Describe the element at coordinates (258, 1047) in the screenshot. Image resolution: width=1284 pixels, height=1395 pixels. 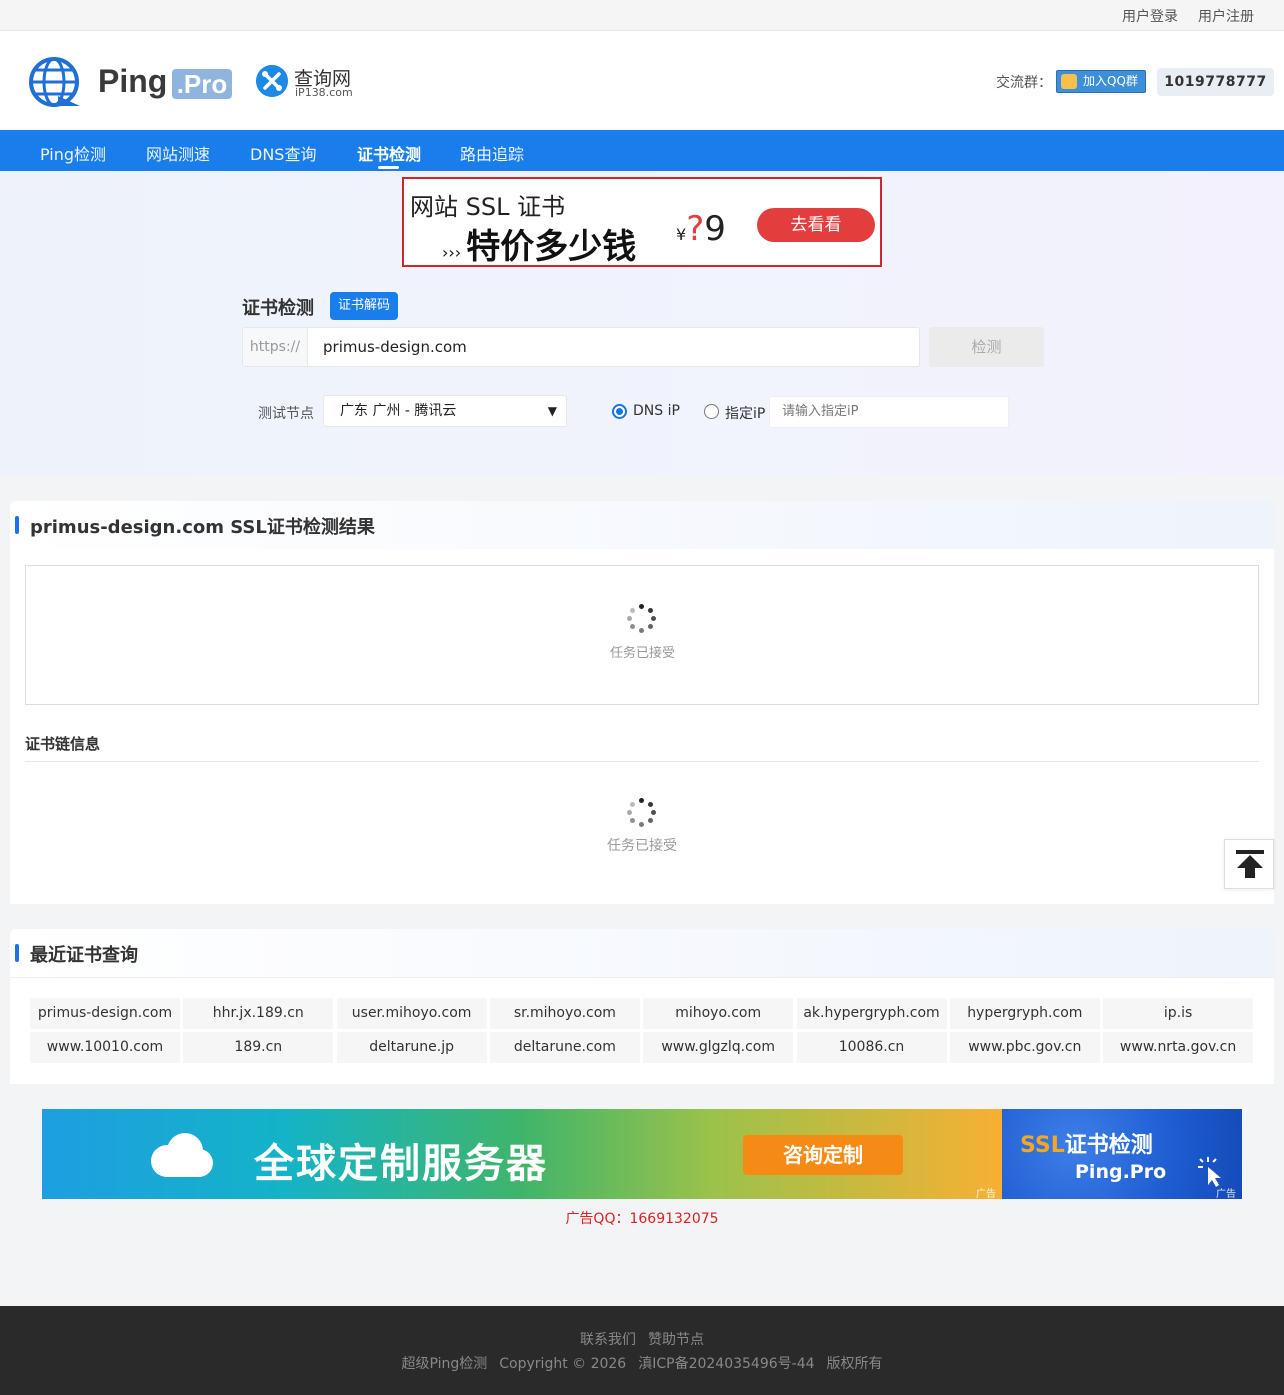
I see `recent-query-item: 189.cn` at that location.